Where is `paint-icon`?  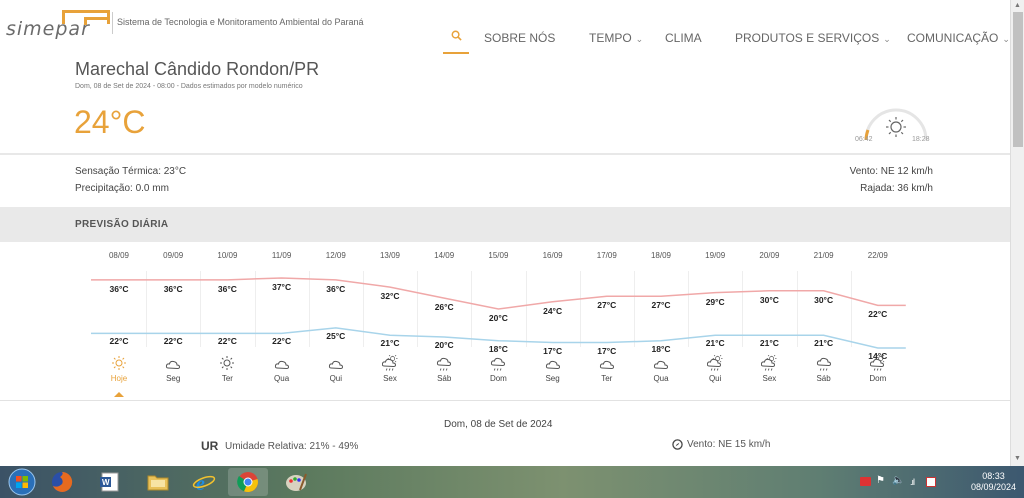
paint-icon is located at coordinates (296, 482).